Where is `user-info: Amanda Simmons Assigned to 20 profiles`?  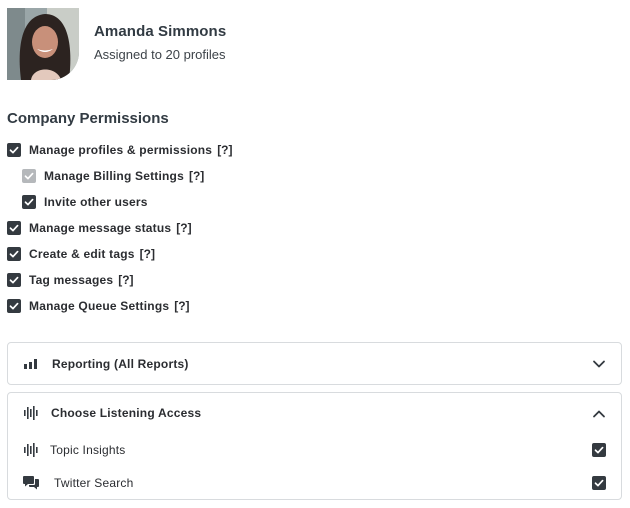 user-info: Amanda Simmons Assigned to 20 profiles is located at coordinates (160, 42).